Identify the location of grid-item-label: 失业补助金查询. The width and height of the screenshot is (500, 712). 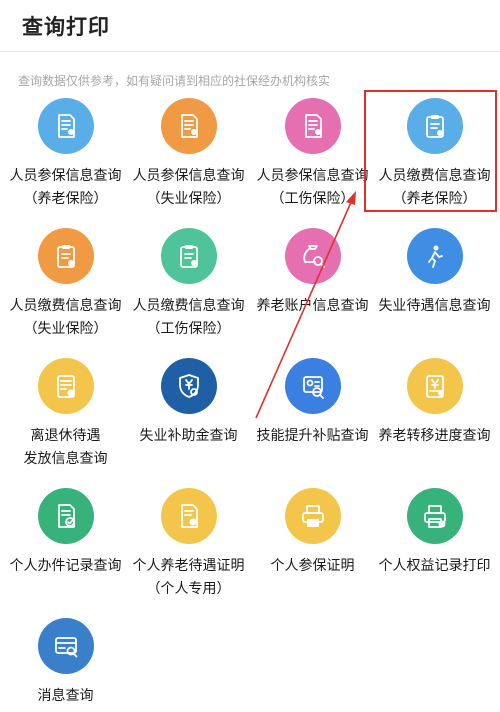
(188, 436).